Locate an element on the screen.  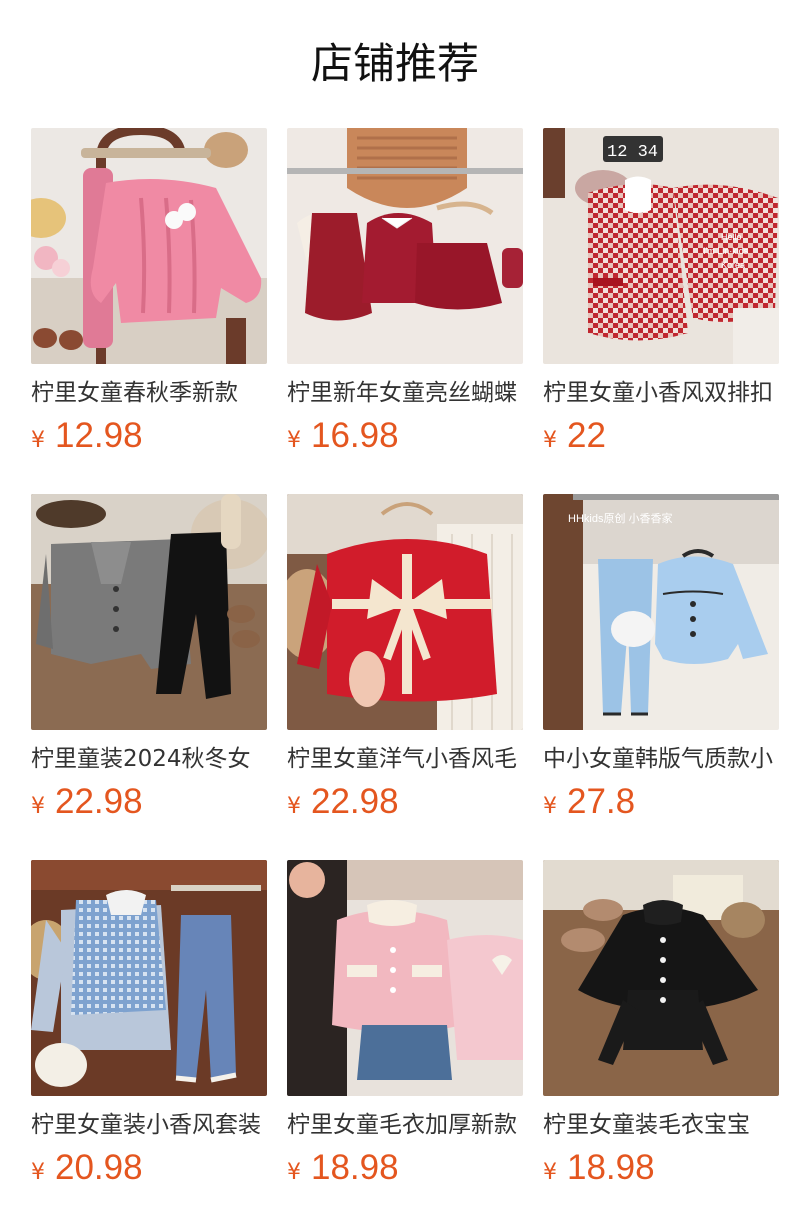
product-price: ¥16.98 is located at coordinates (405, 436).